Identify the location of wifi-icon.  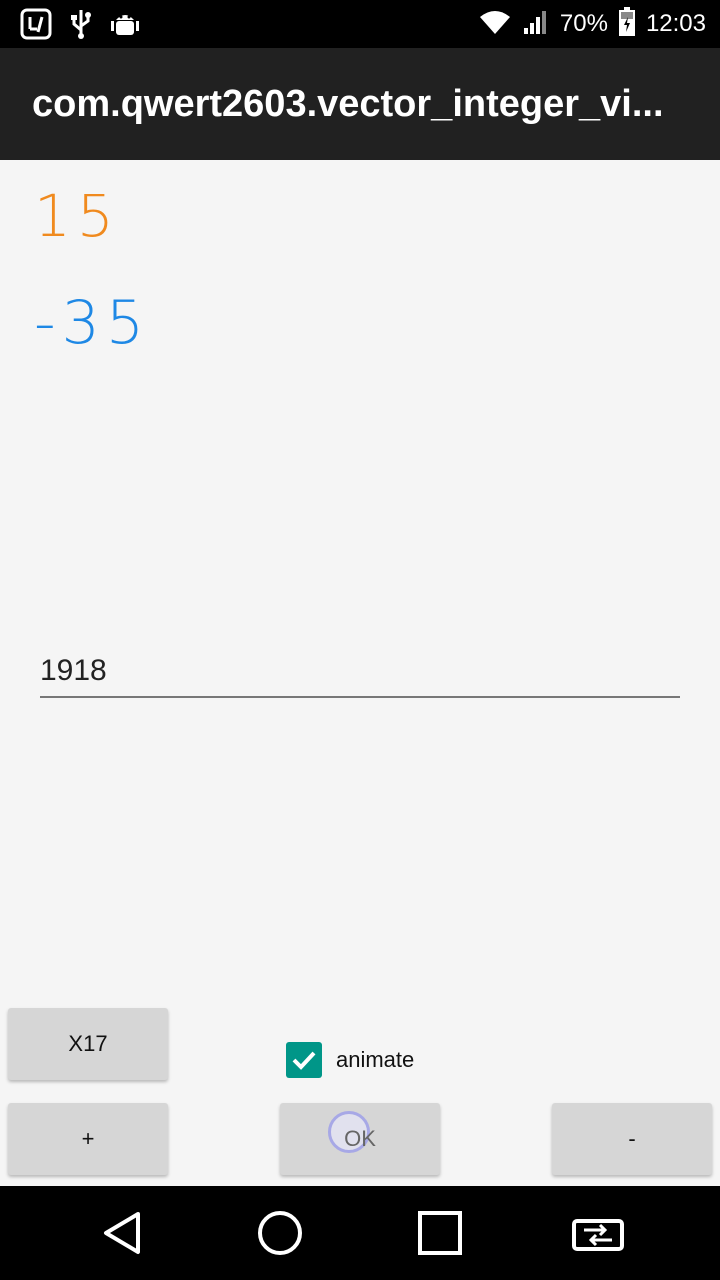
(495, 24).